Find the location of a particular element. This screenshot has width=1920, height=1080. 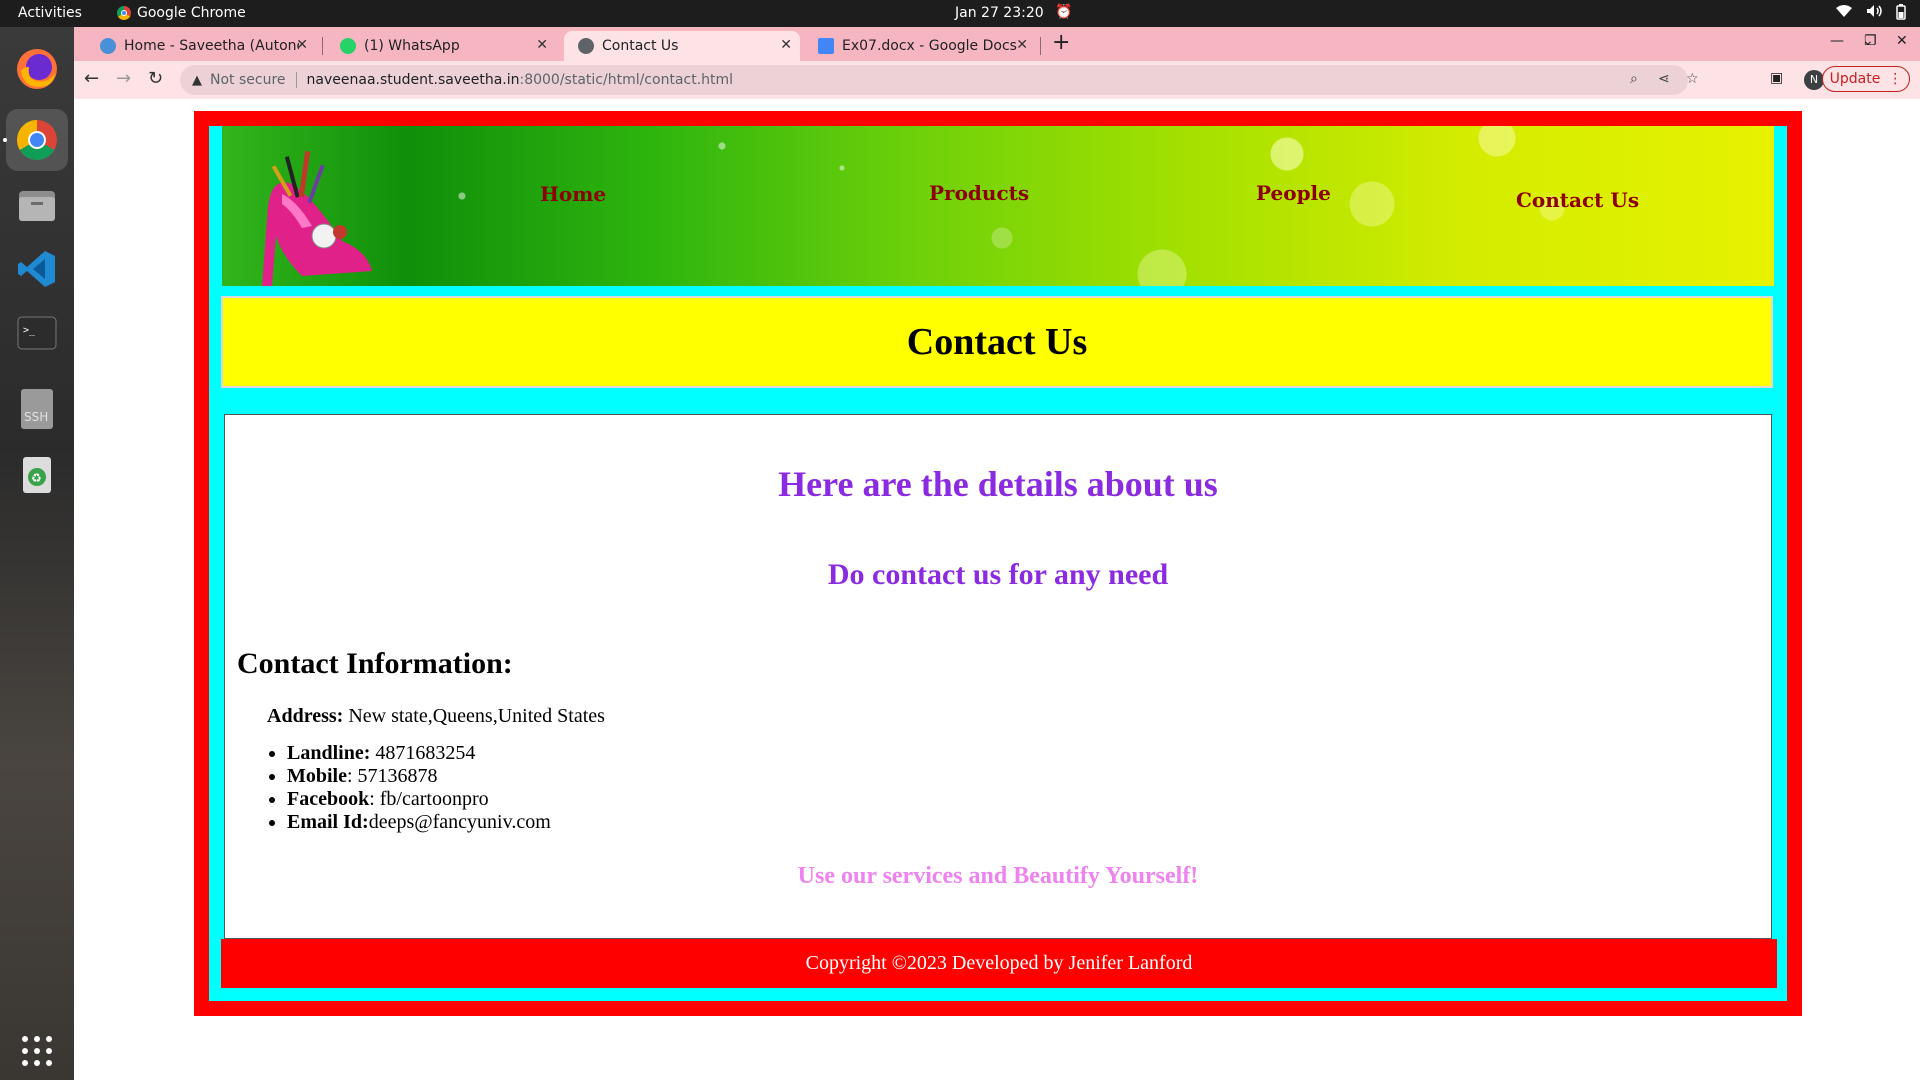

url-path: :8000/static/html/contact.html is located at coordinates (626, 80).